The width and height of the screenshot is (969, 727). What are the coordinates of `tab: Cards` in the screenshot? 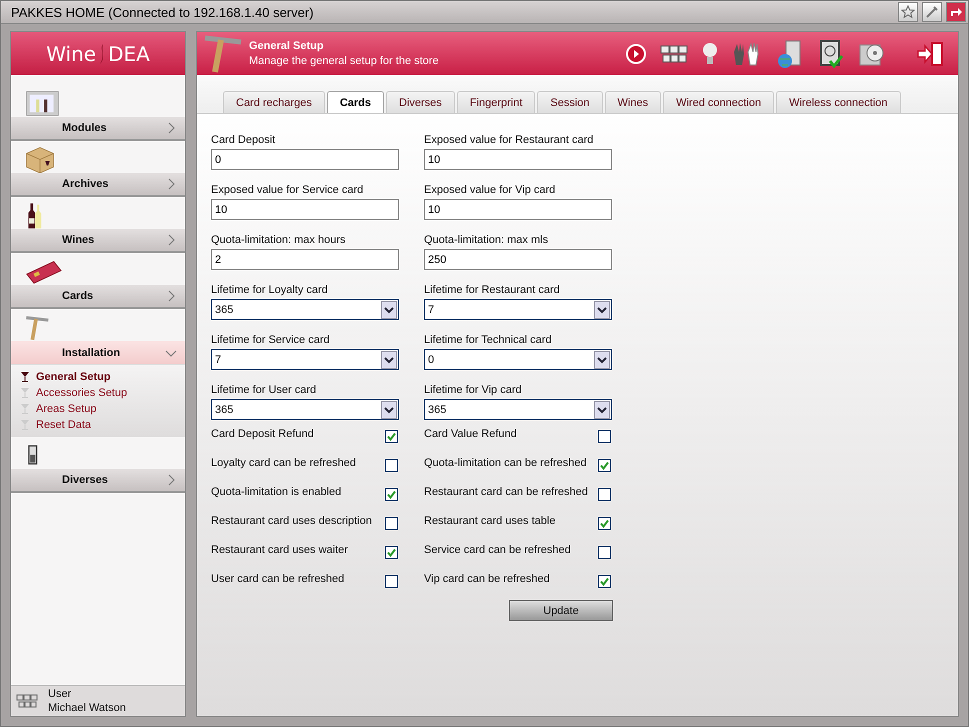 It's located at (355, 102).